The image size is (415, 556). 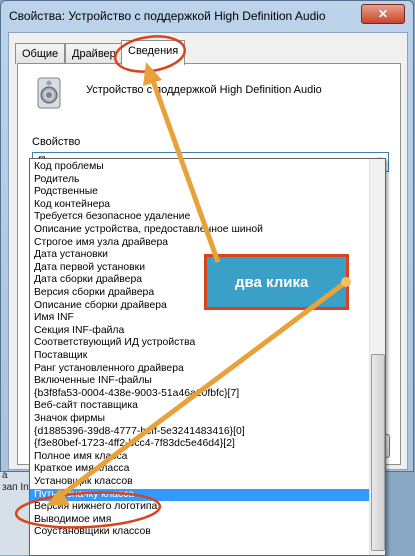 What do you see at coordinates (378, 452) in the screenshot?
I see `scrollbar-thumb` at bounding box center [378, 452].